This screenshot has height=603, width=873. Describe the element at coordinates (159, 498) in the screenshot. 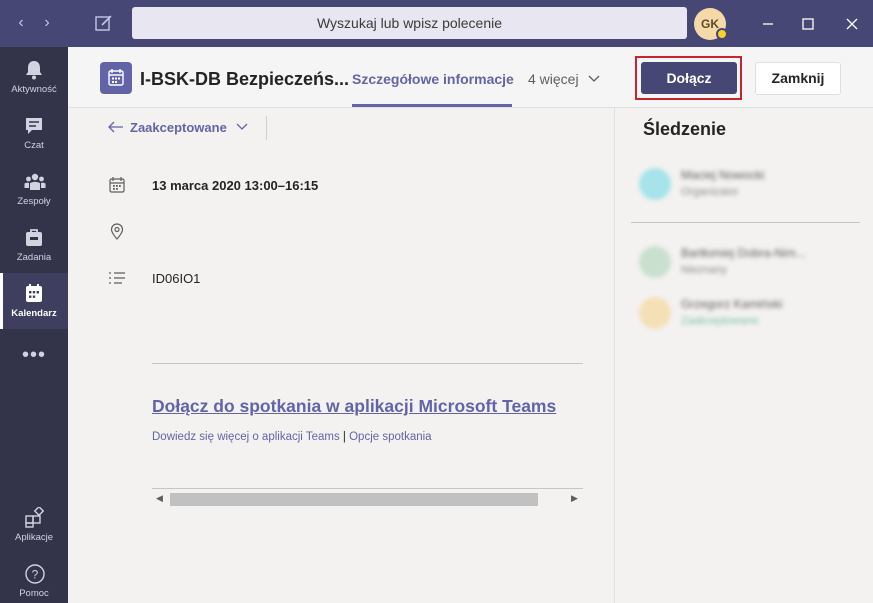

I see `scroll-left-icon: ◀` at that location.